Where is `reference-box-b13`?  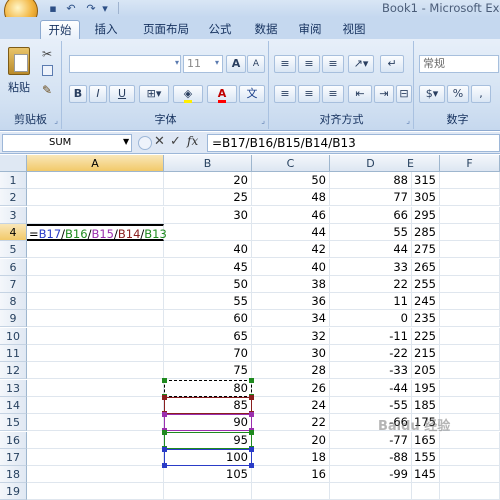
reference-box-b13 is located at coordinates (208, 388).